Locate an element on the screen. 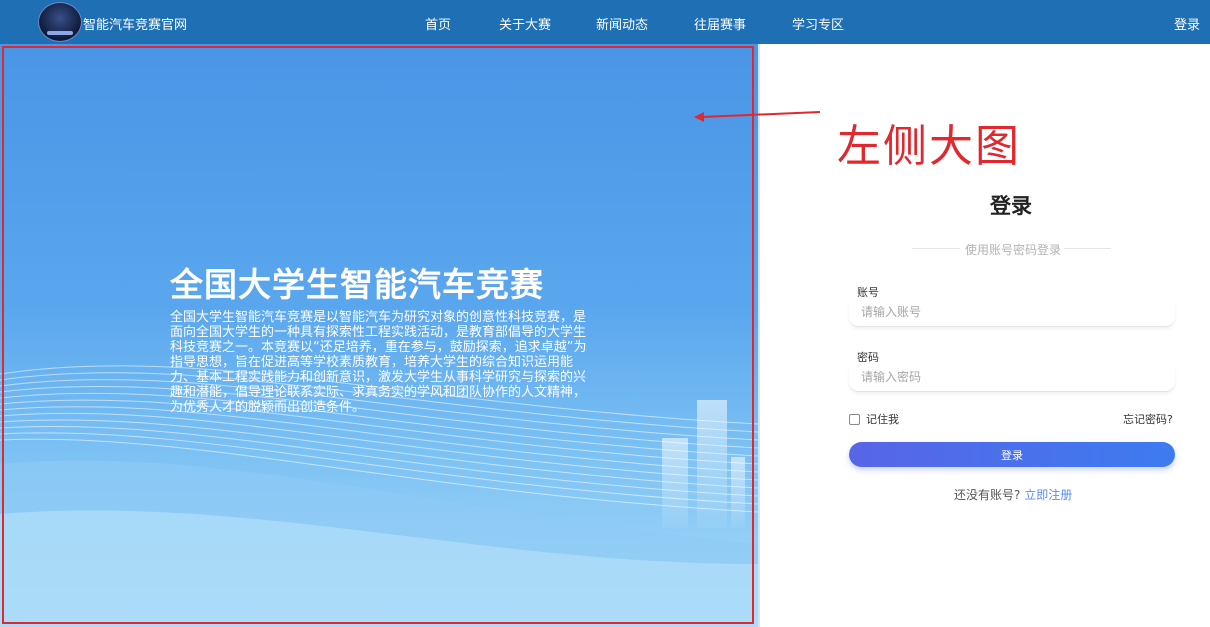 The image size is (1210, 627). top-navbar: 智能汽车竞赛官网 首页 关于大赛 新闻动态 往届赛事 学习专区 登录 is located at coordinates (605, 22).